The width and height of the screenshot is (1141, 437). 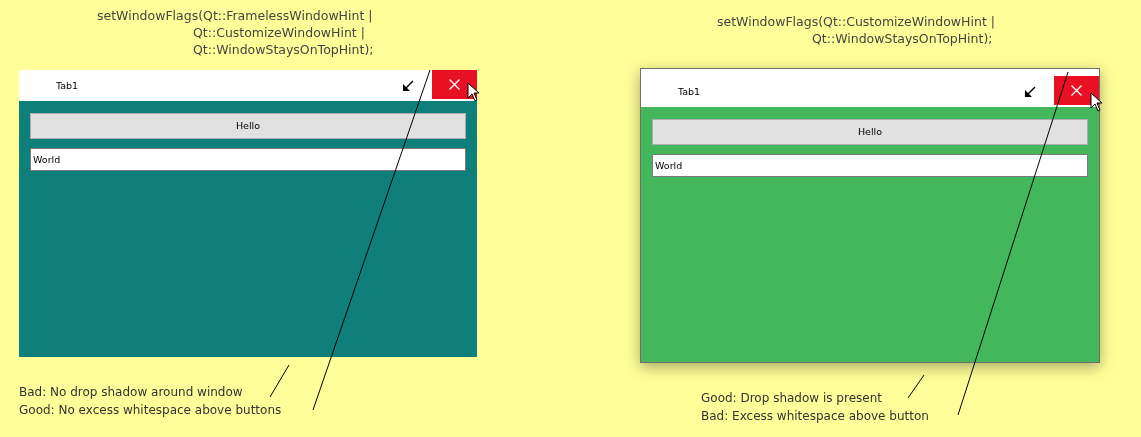 What do you see at coordinates (815, 416) in the screenshot?
I see `annotation: Bad: Excess whitespace above button` at bounding box center [815, 416].